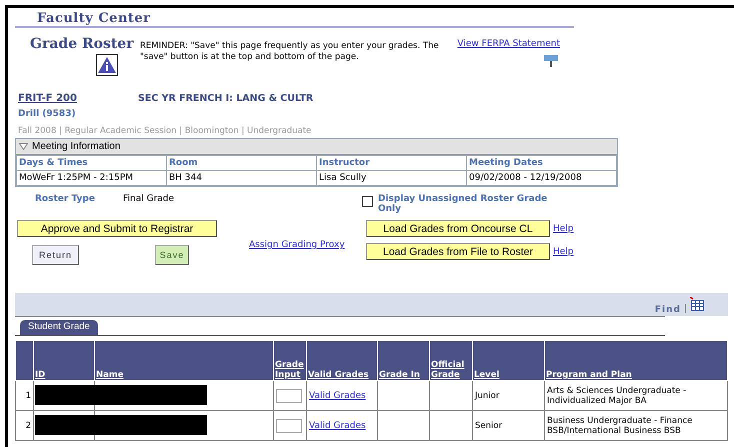 The image size is (734, 447). What do you see at coordinates (94, 18) in the screenshot?
I see `section-title: Faculty Center` at bounding box center [94, 18].